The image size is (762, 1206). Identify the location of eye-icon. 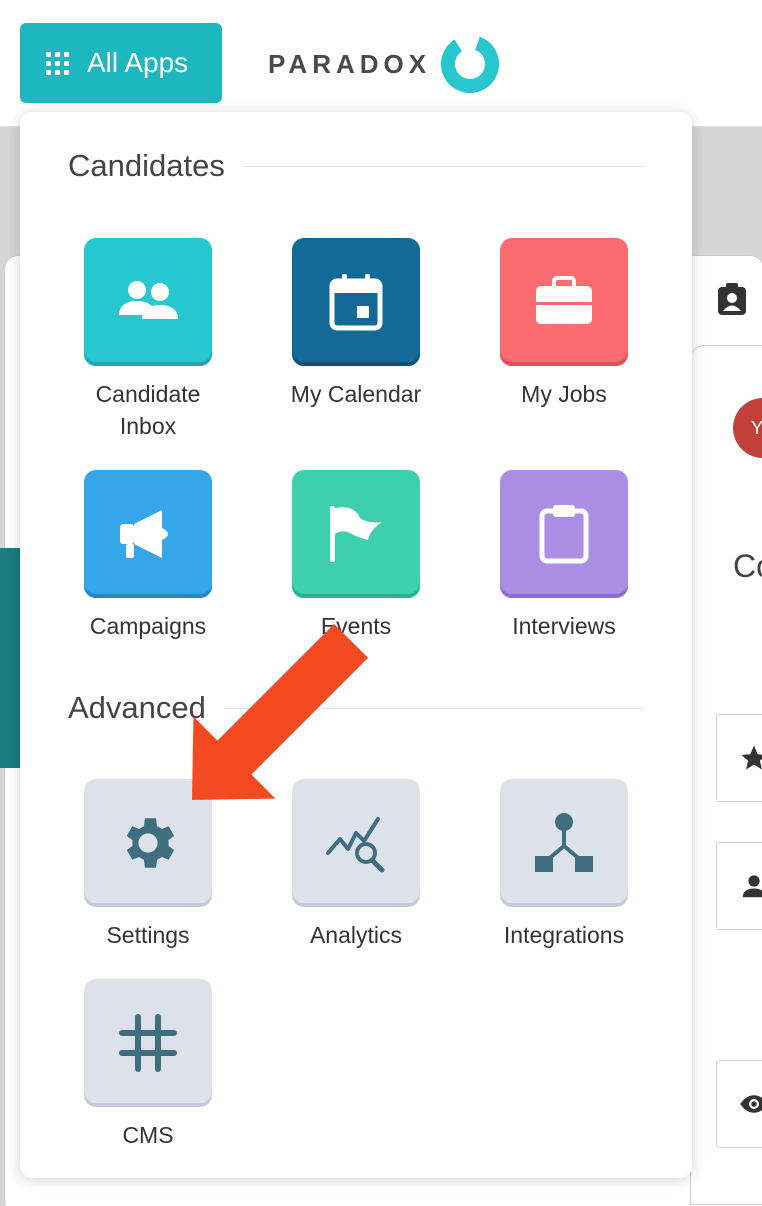
(751, 1104).